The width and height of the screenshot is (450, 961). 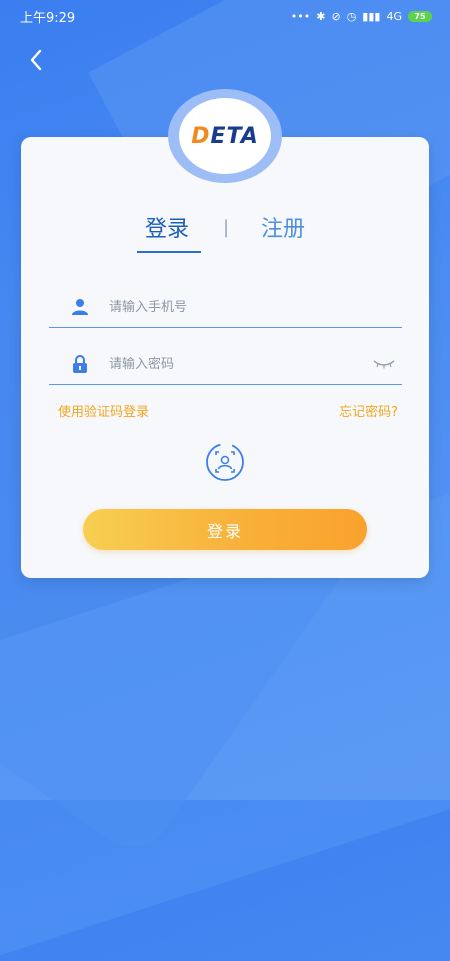 What do you see at coordinates (80, 364) in the screenshot?
I see `lock-icon` at bounding box center [80, 364].